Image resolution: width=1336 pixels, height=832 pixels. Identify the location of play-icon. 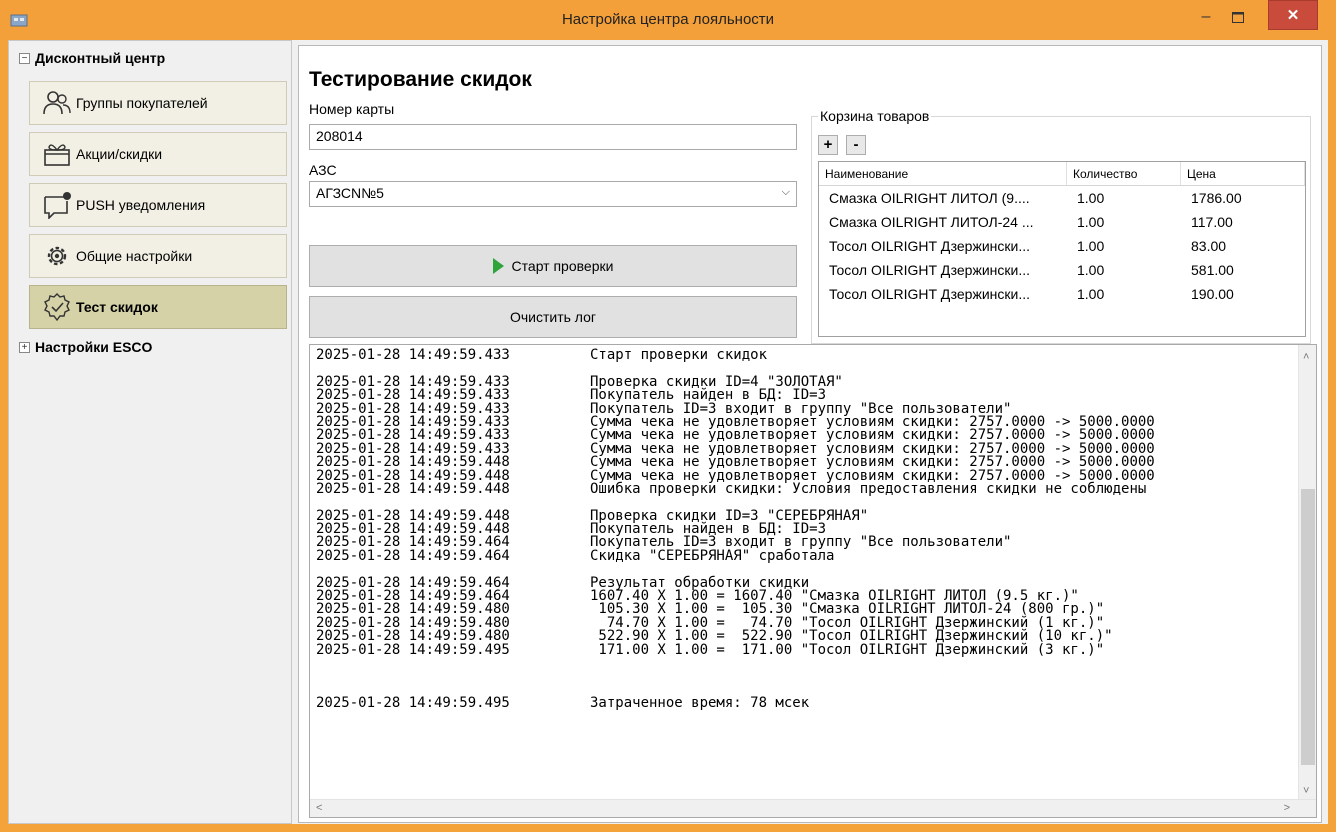
(498, 266).